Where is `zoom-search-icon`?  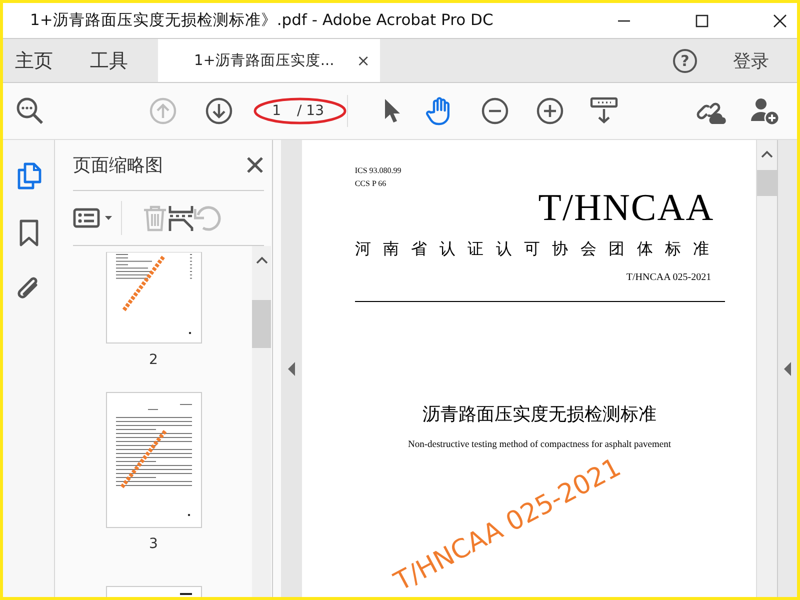 zoom-search-icon is located at coordinates (30, 111).